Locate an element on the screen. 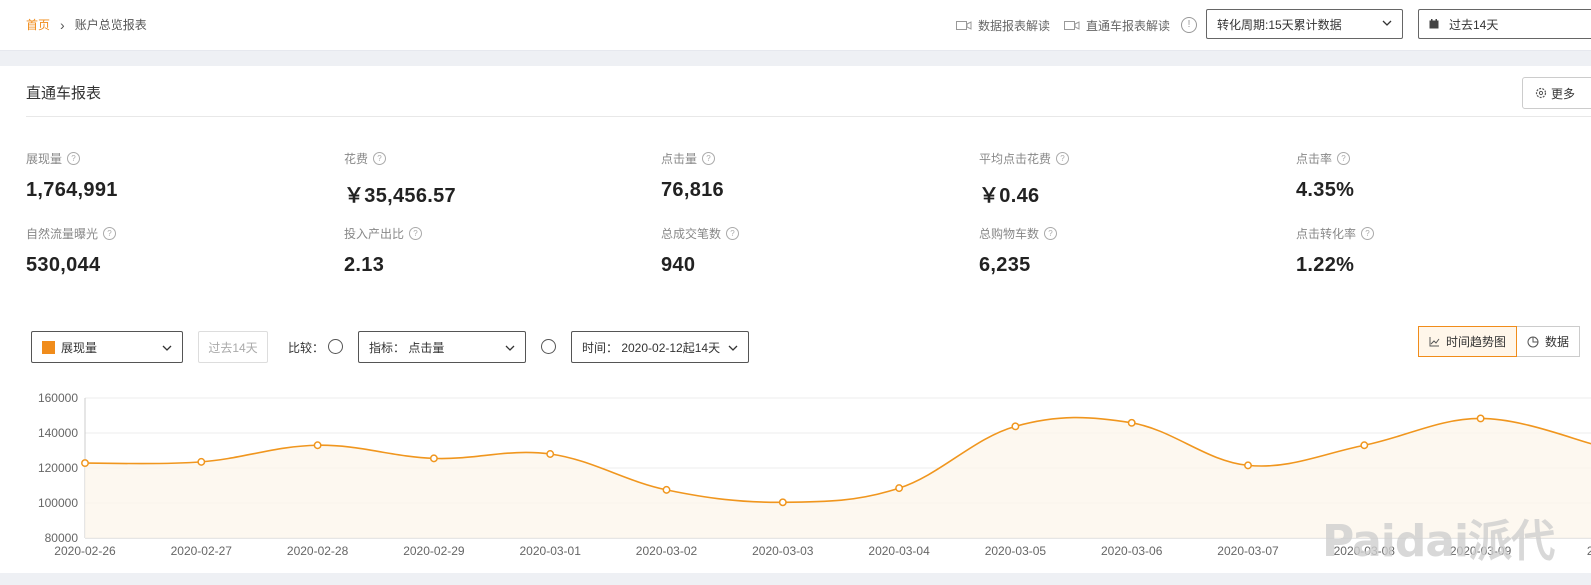 Image resolution: width=1591 pixels, height=585 pixels. calendar-icon is located at coordinates (1434, 24).